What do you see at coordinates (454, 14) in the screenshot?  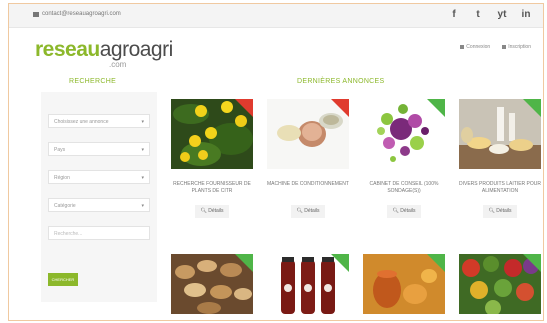 I see `facebook-icon: f` at bounding box center [454, 14].